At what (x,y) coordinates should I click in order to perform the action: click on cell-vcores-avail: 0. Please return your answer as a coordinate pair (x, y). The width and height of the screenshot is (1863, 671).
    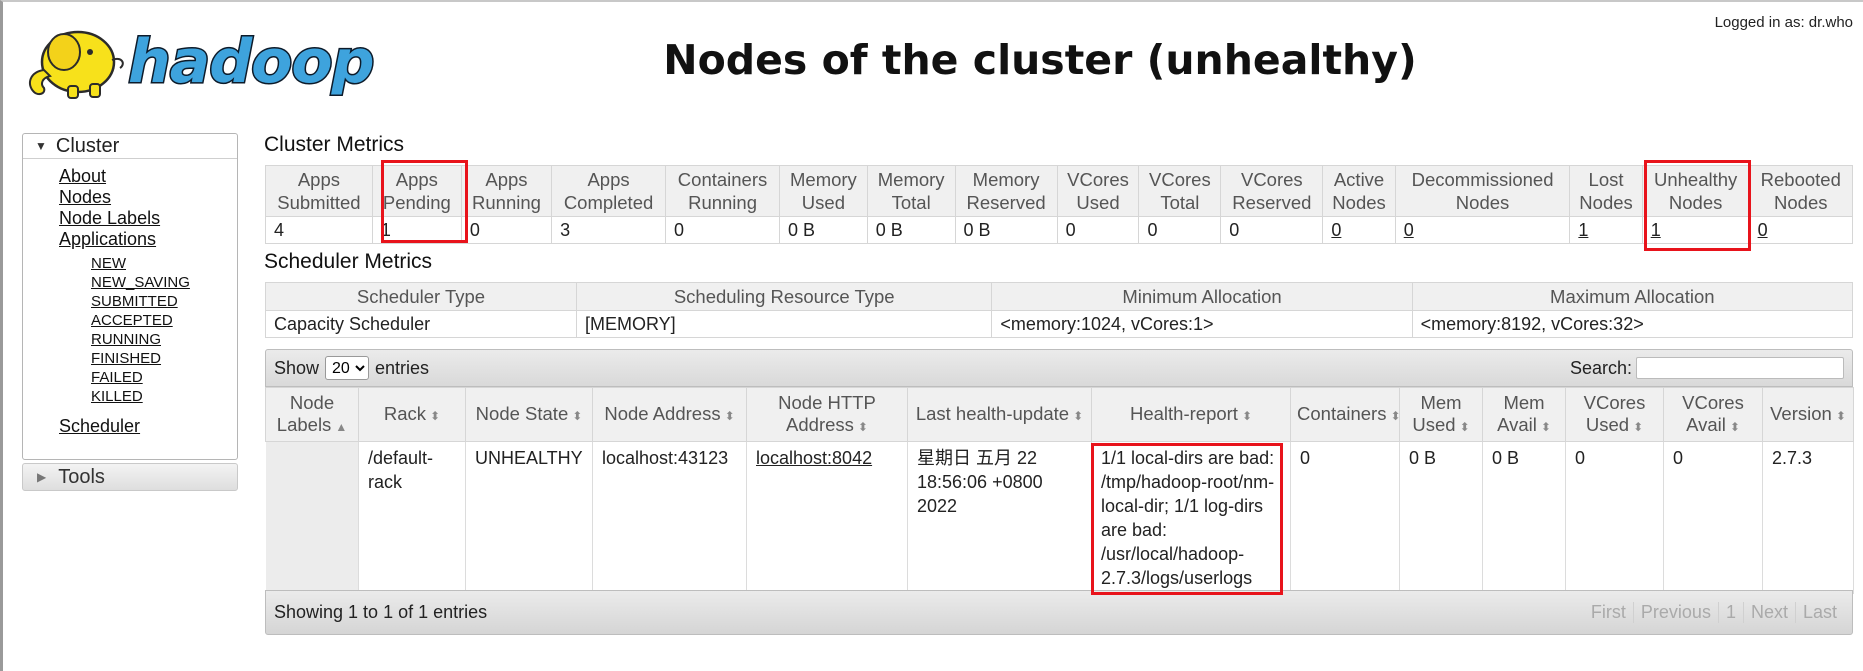
    Looking at the image, I should click on (1713, 517).